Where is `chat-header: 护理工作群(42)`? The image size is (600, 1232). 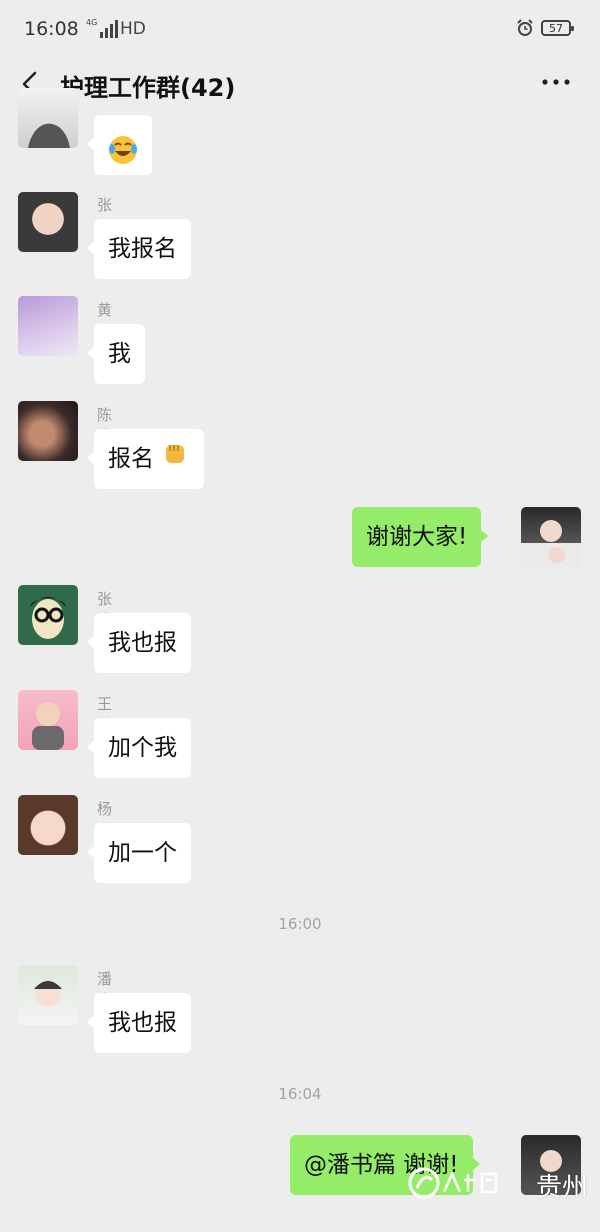
chat-header: 护理工作群(42) is located at coordinates (300, 83).